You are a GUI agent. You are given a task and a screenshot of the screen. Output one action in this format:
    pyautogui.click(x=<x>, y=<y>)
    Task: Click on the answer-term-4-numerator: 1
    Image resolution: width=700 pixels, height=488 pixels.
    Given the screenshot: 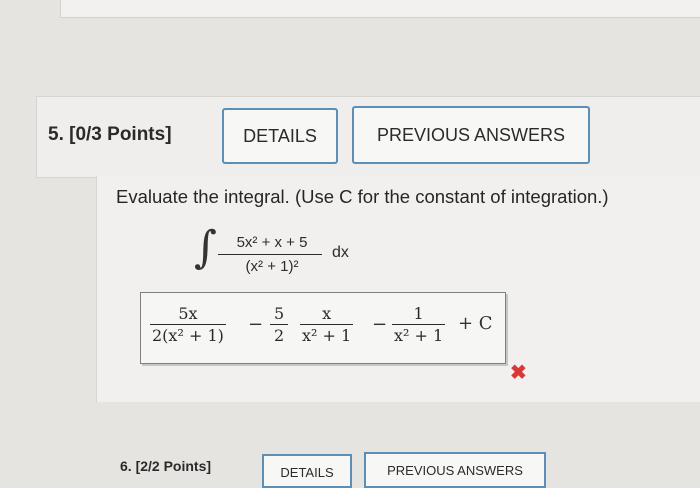 What is the action you would take?
    pyautogui.click(x=418, y=313)
    